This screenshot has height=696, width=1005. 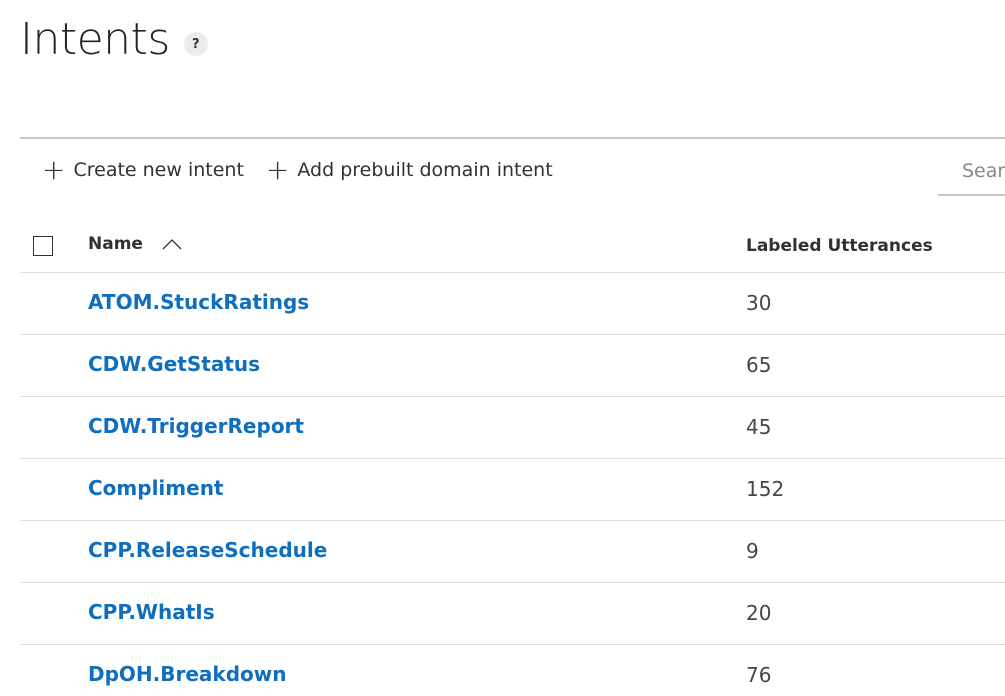 What do you see at coordinates (115, 244) in the screenshot?
I see `column-header-name-label: Name` at bounding box center [115, 244].